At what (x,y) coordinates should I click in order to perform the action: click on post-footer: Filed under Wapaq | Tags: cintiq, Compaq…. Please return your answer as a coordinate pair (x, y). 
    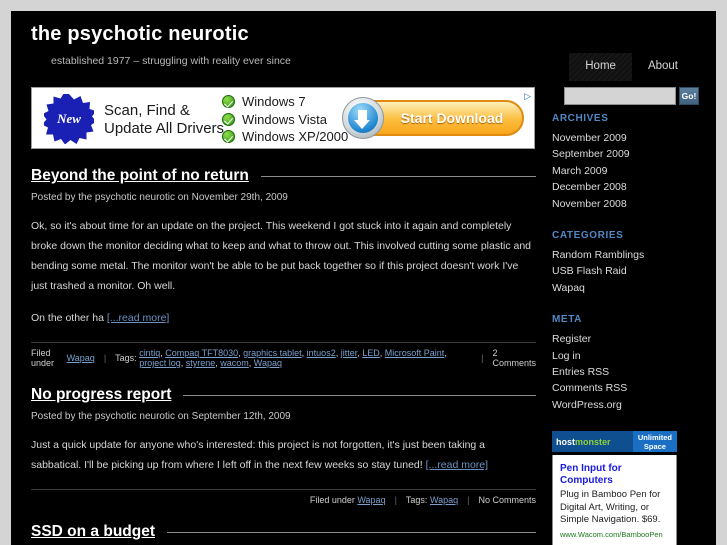
    Looking at the image, I should click on (283, 355).